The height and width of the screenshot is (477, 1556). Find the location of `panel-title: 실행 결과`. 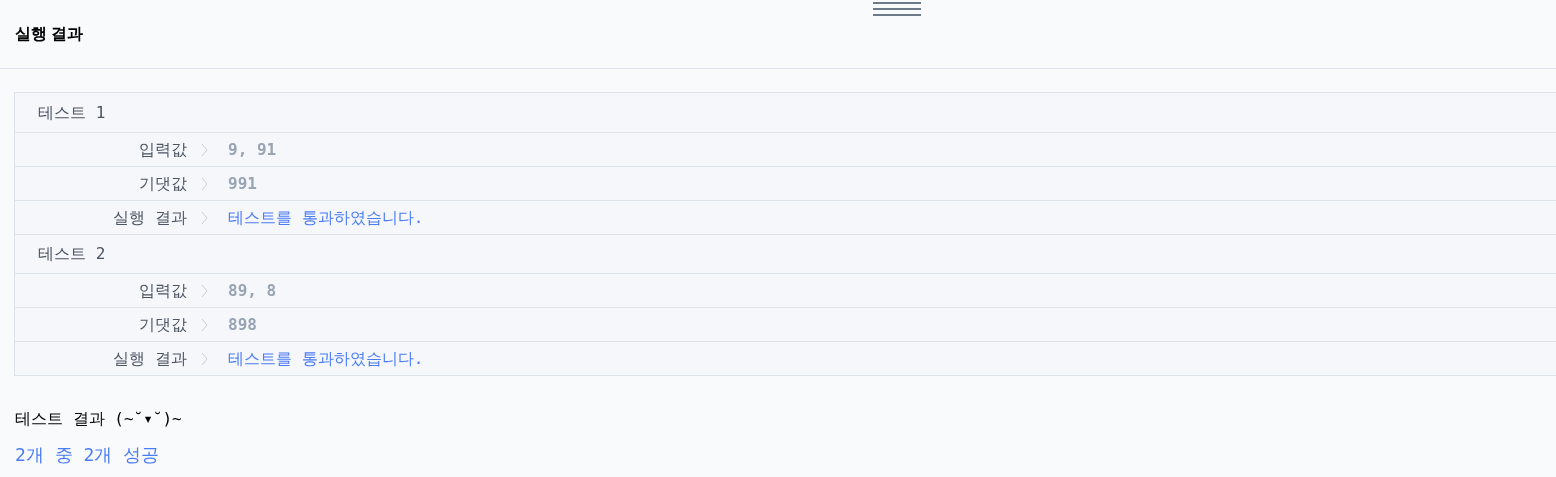

panel-title: 실행 결과 is located at coordinates (49, 34).